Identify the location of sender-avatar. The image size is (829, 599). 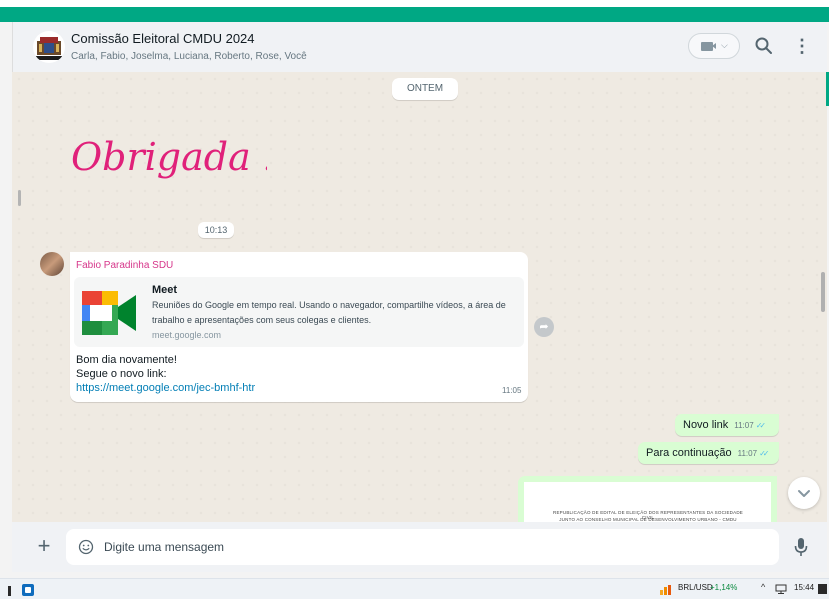
(52, 264).